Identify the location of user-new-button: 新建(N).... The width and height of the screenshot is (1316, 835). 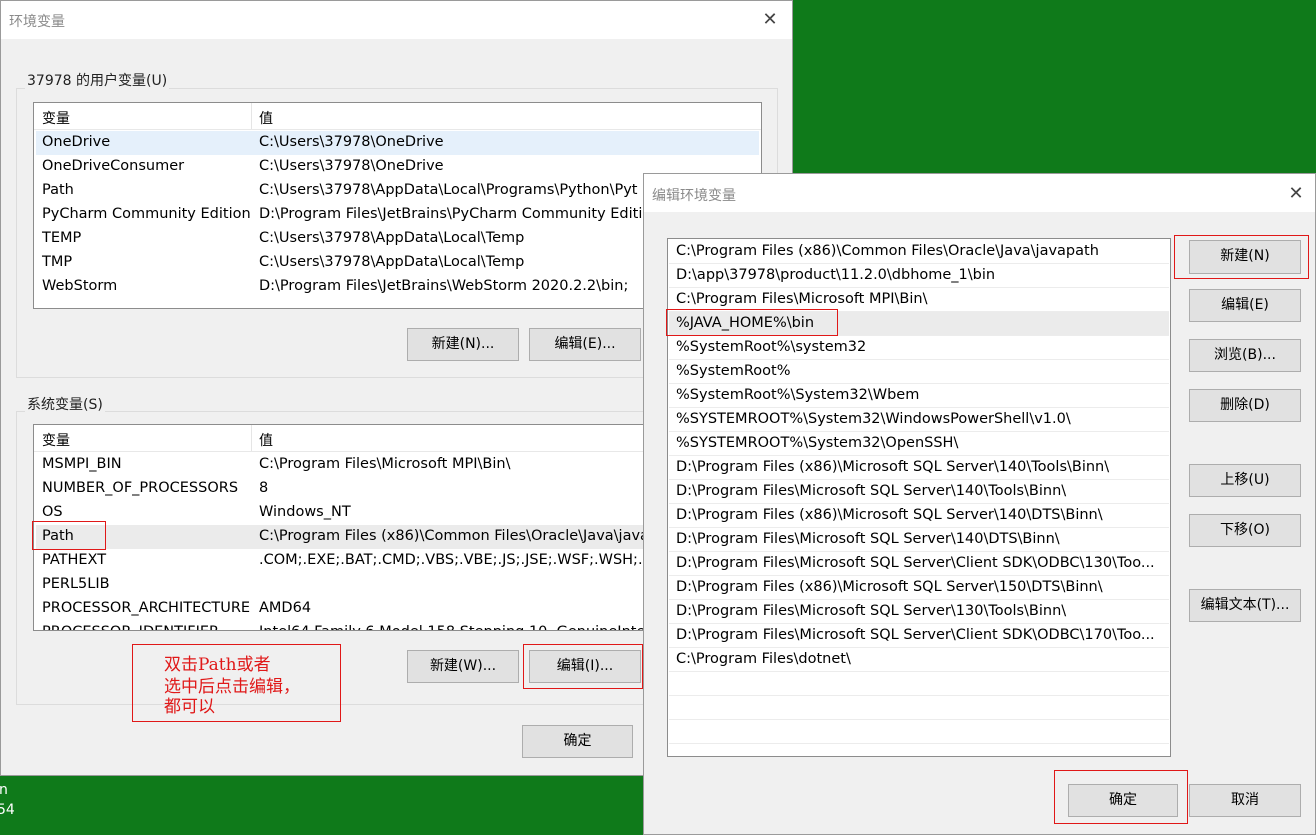
(463, 344).